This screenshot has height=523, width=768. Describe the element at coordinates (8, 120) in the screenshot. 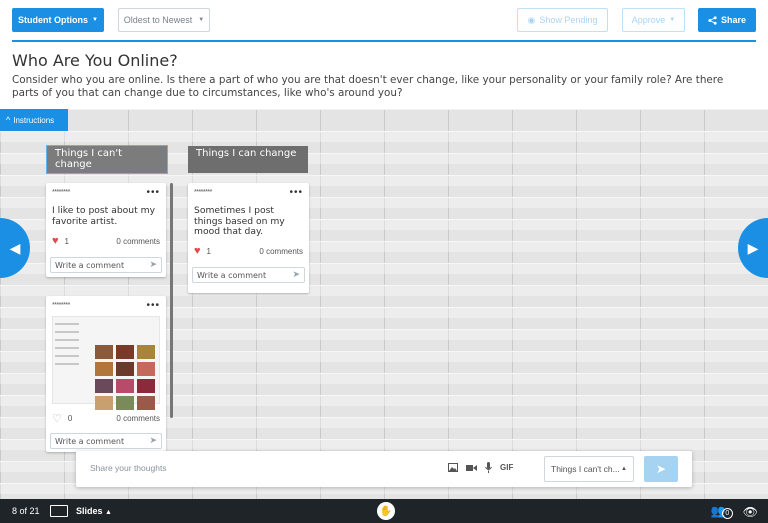

I see `chevron-up-icon: ^` at that location.